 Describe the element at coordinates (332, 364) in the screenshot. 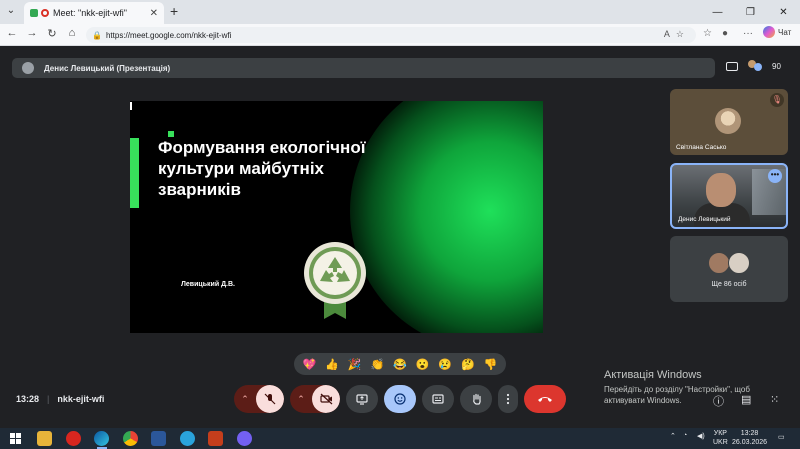

I see `reaction-thumbs-up: 👍` at that location.